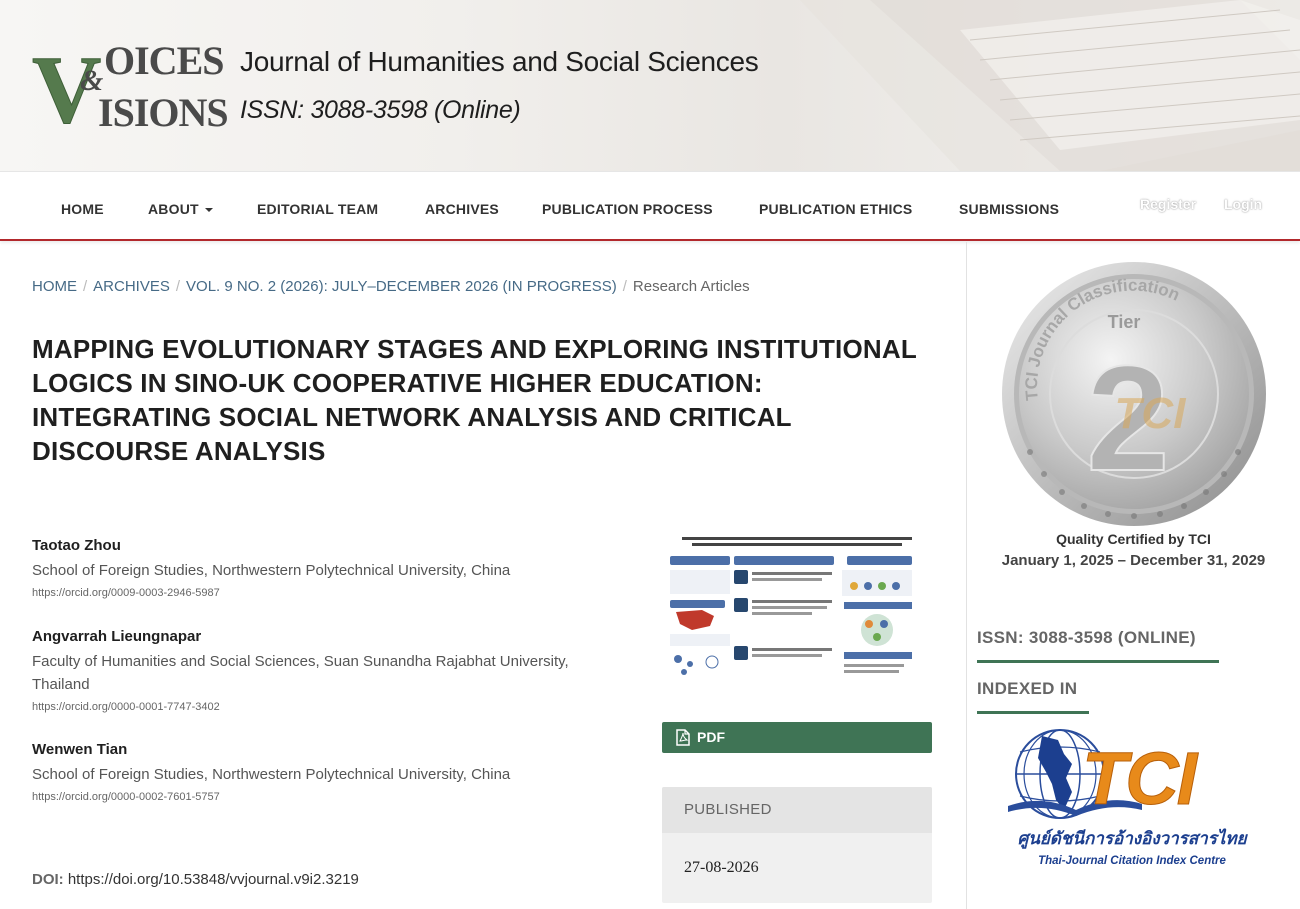 The height and width of the screenshot is (909, 1300). I want to click on svg-text: OICES, so click(164, 60).